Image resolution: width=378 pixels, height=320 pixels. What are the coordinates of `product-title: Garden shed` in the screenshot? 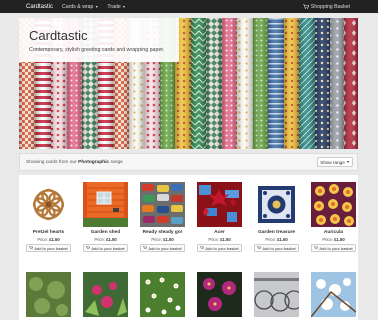 It's located at (105, 232).